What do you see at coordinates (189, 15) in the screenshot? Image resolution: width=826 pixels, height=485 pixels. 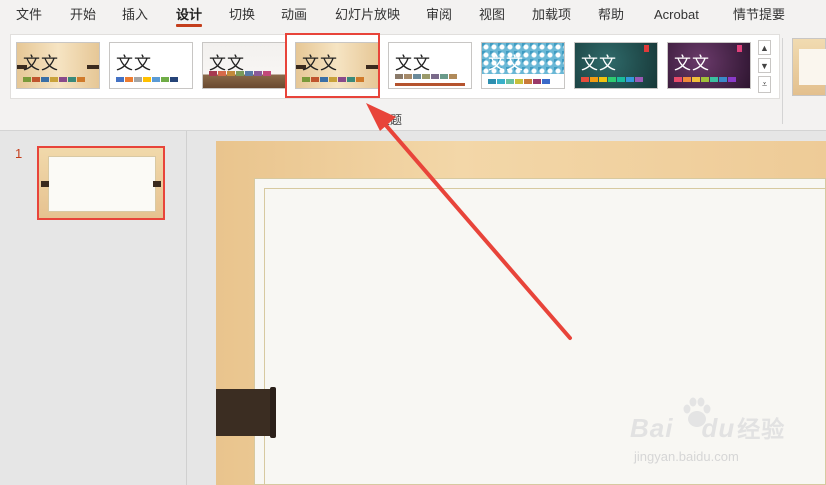 I see `tab-design: 设计` at bounding box center [189, 15].